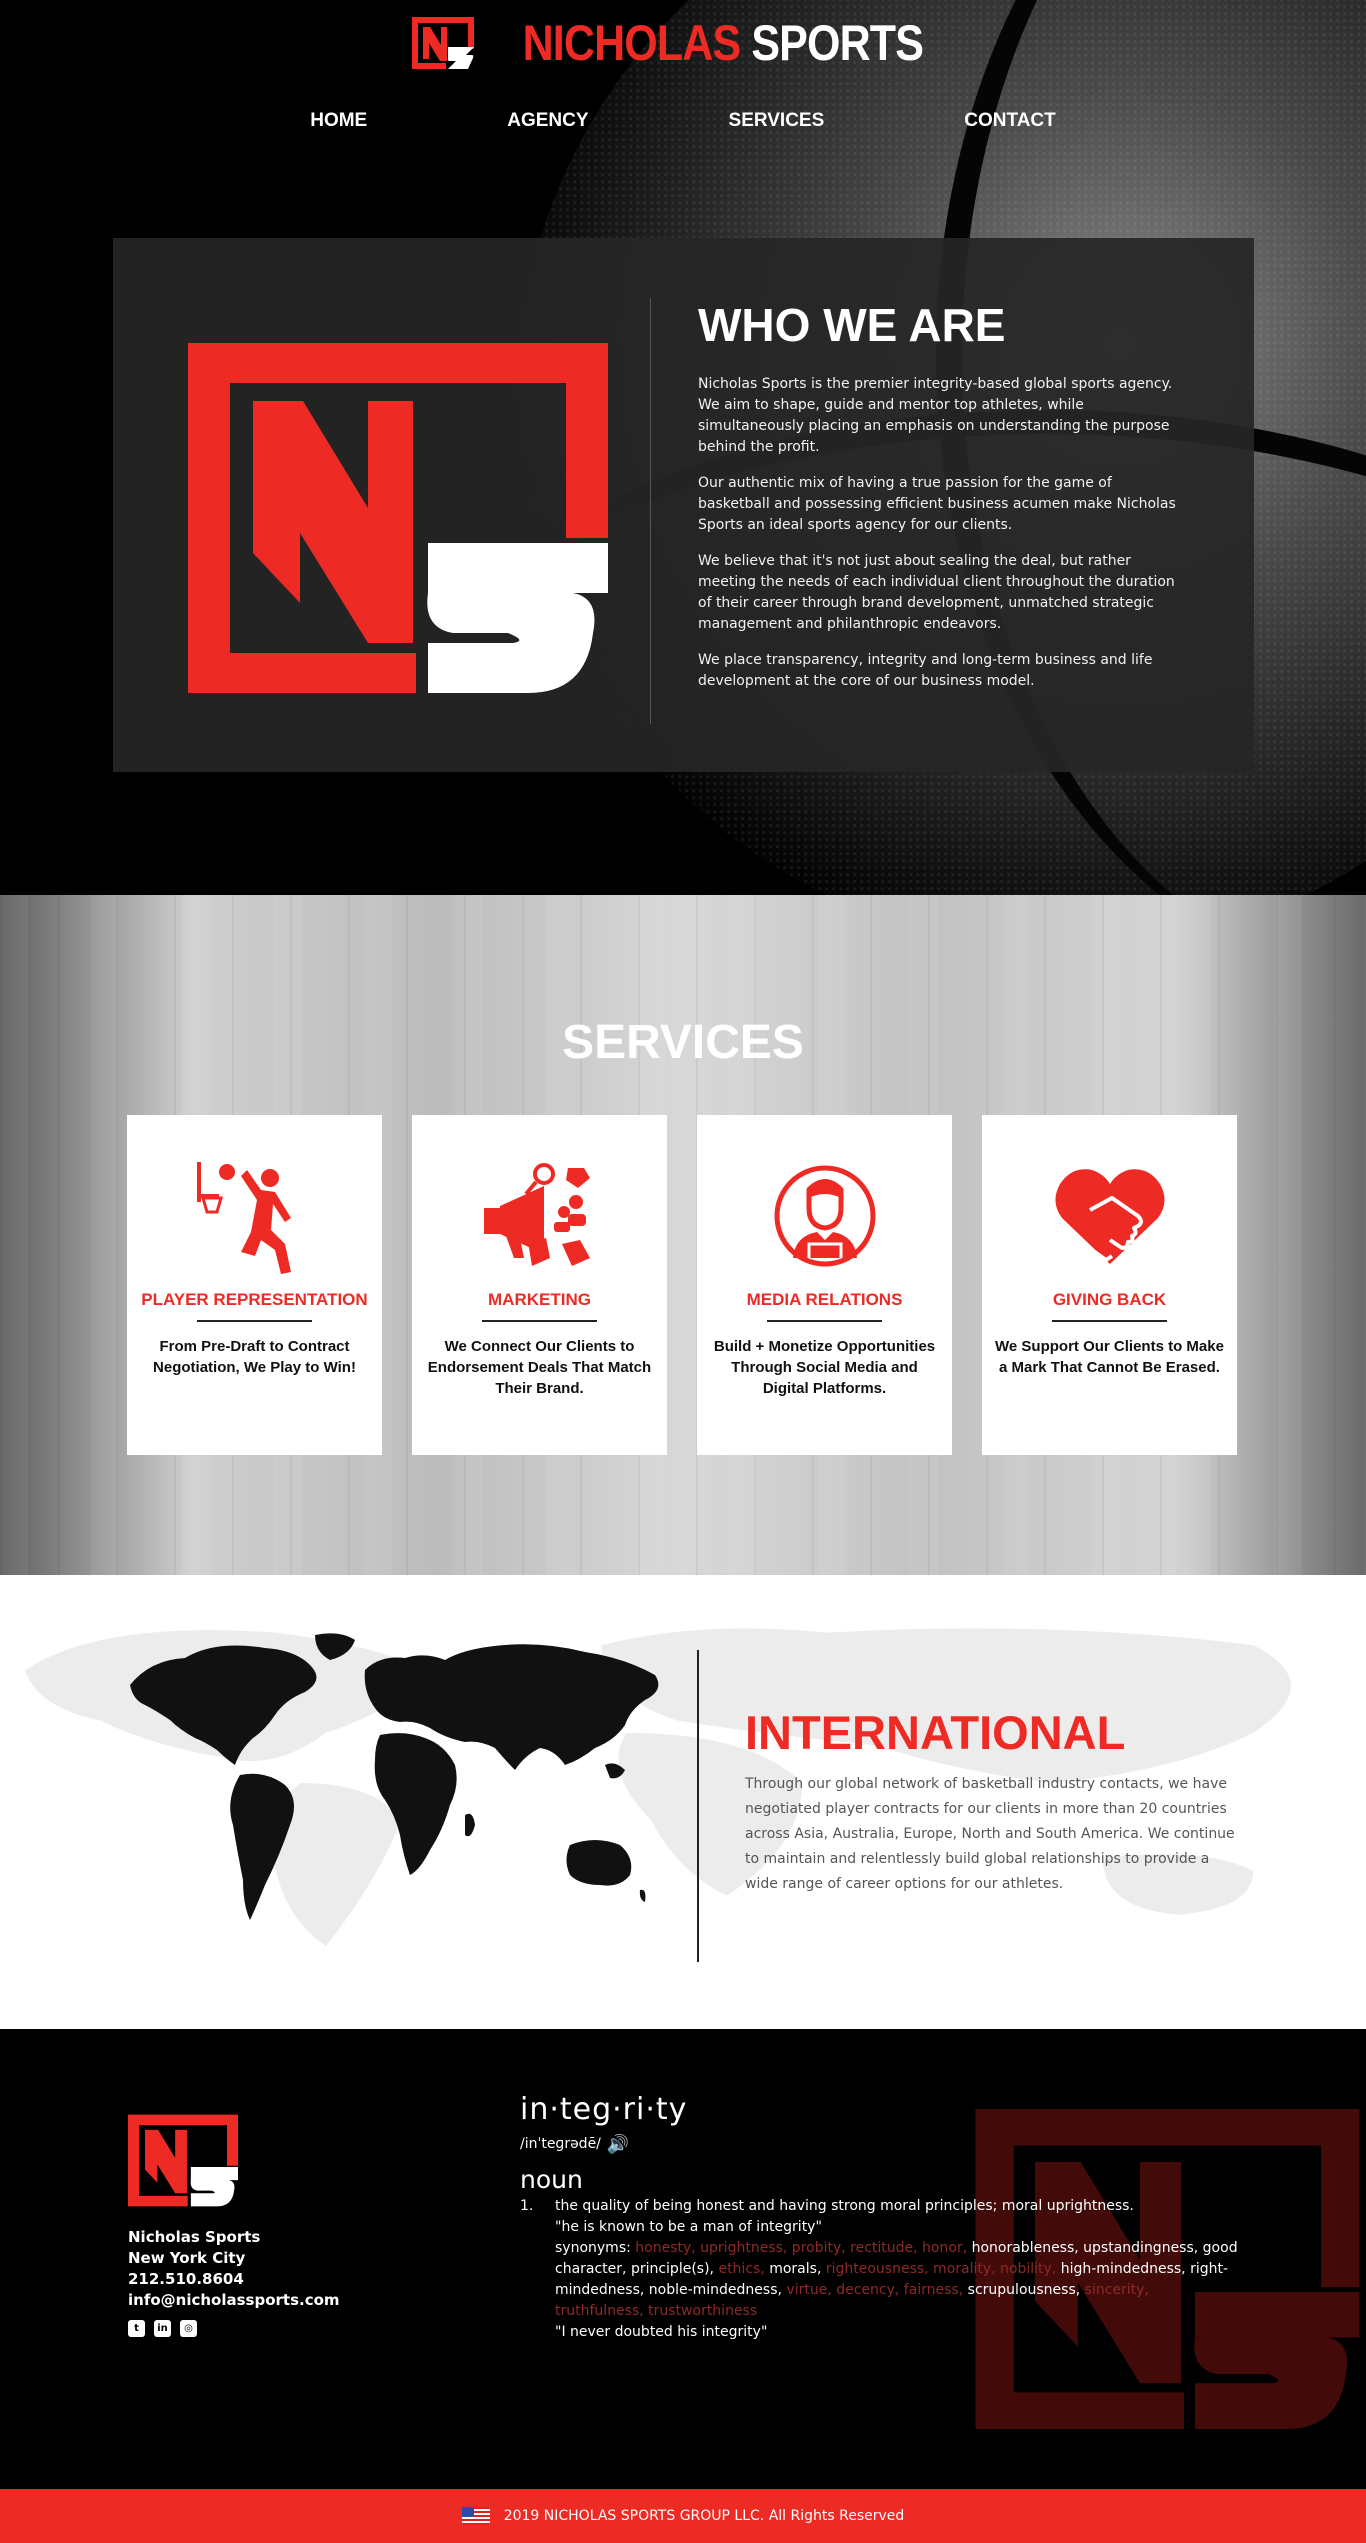 The image size is (1366, 2543). What do you see at coordinates (194, 2237) in the screenshot?
I see `contact-name: Nicholas Sports` at bounding box center [194, 2237].